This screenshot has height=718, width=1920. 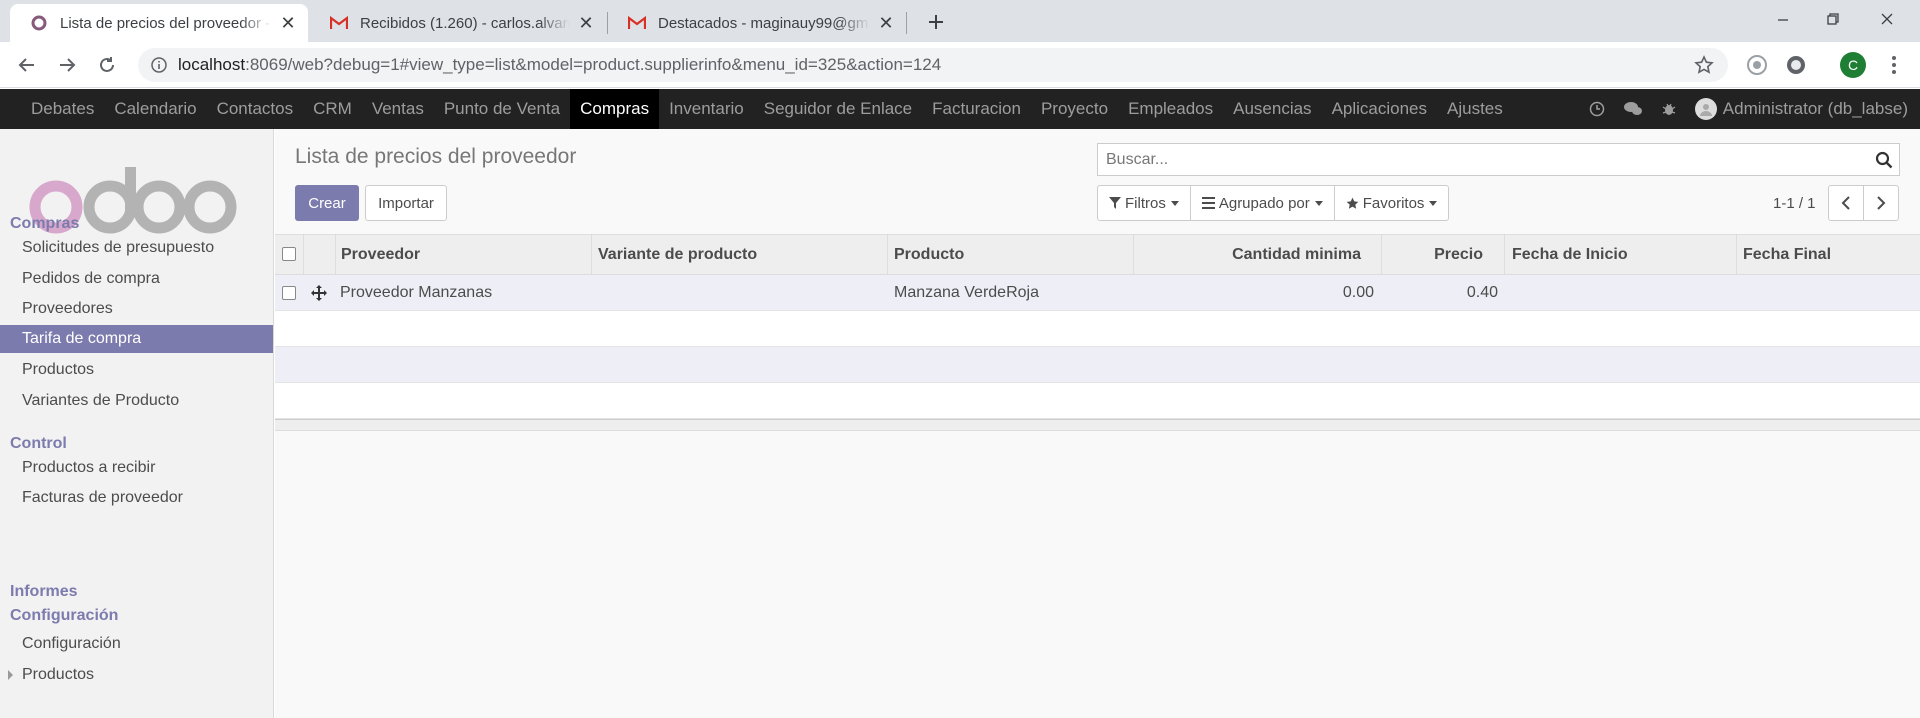 I want to click on import-button: Importar, so click(x=406, y=203).